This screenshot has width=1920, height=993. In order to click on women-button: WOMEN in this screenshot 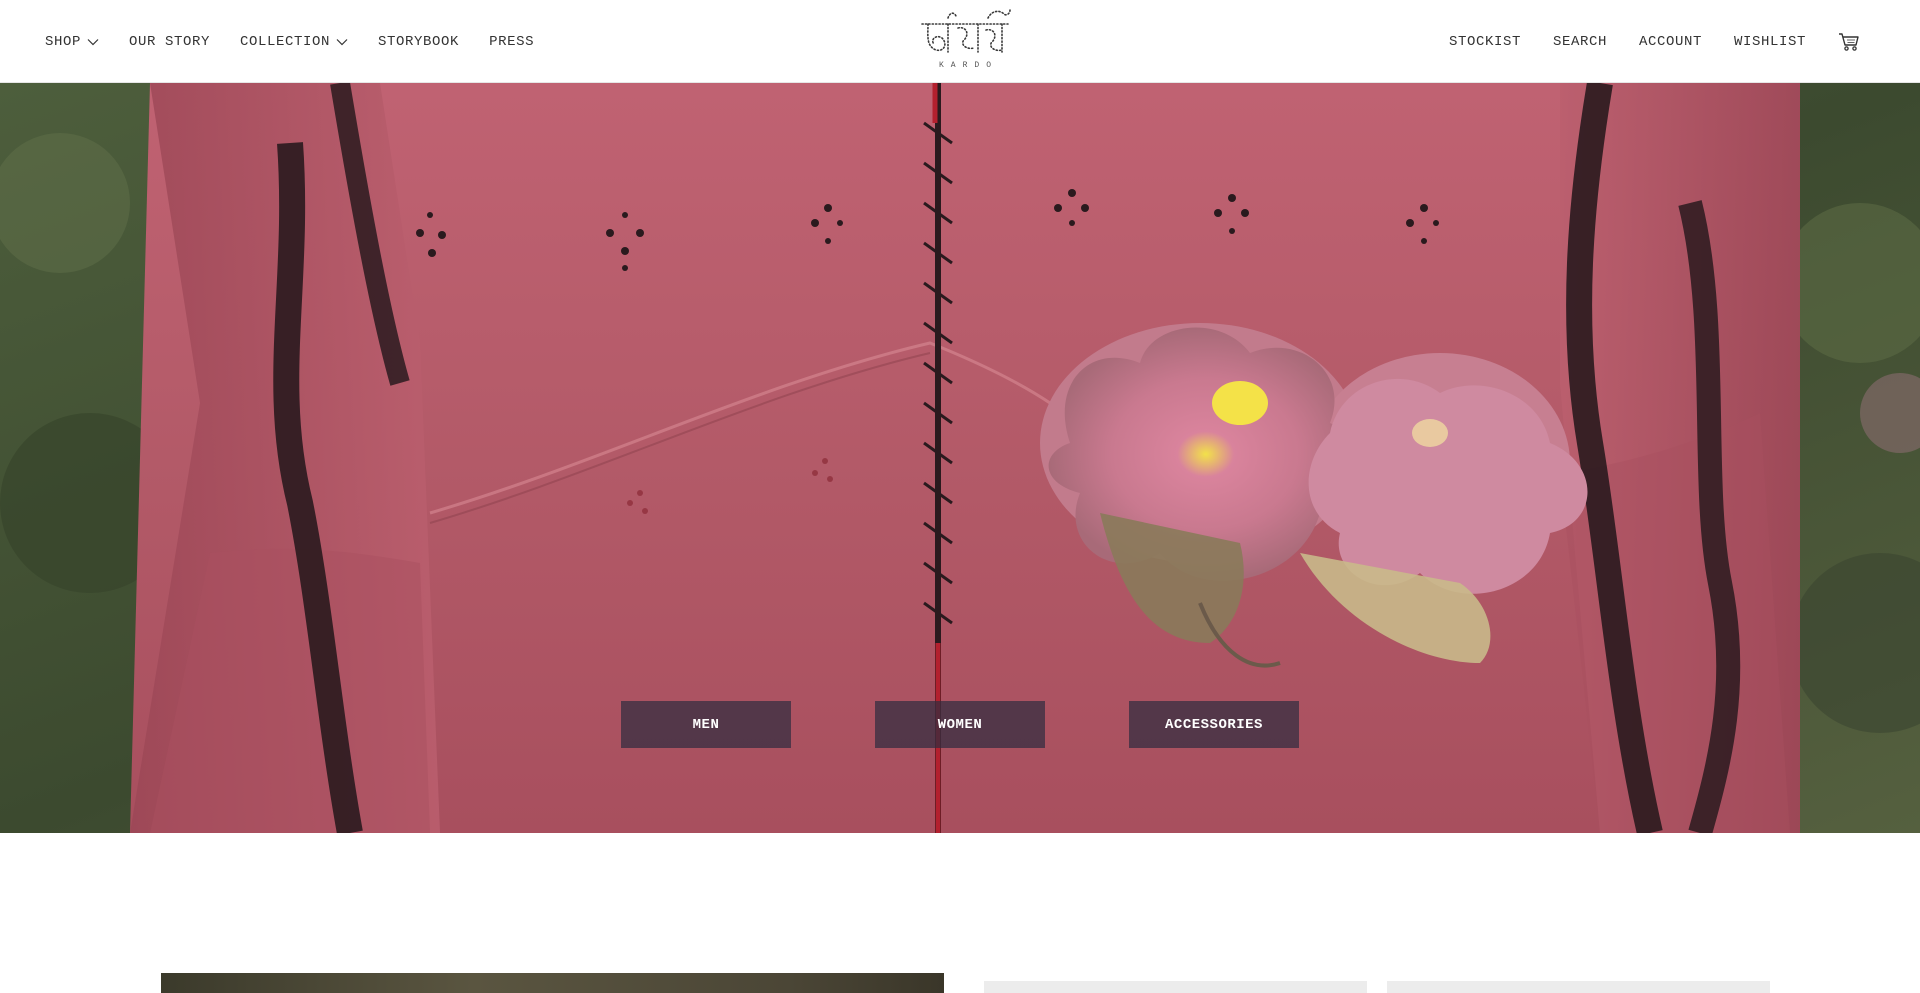, I will do `click(960, 724)`.